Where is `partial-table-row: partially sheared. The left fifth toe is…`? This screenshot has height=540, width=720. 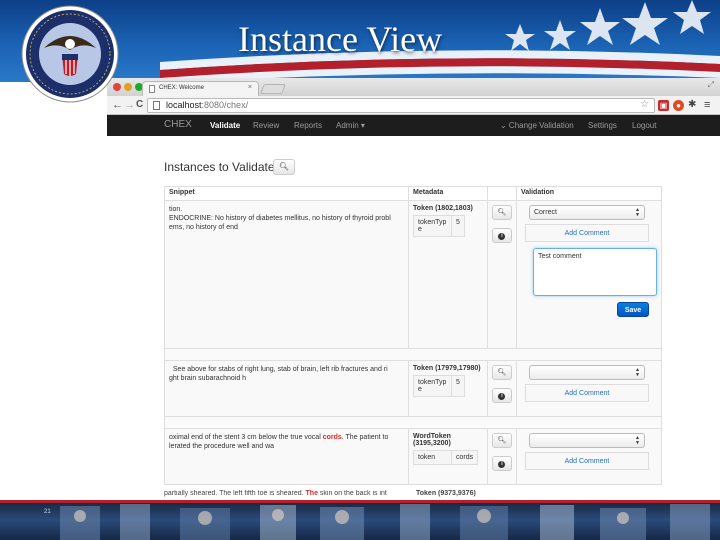
partial-table-row: partially sheared. The left fifth toe is… is located at coordinates (413, 495).